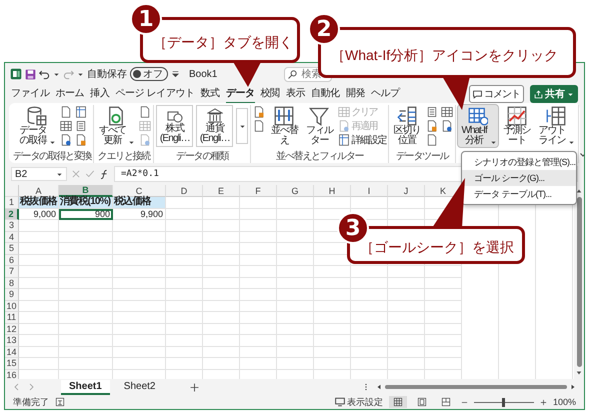  Describe the element at coordinates (324, 29) in the screenshot. I see `step-badge-tooltip: 2` at that location.